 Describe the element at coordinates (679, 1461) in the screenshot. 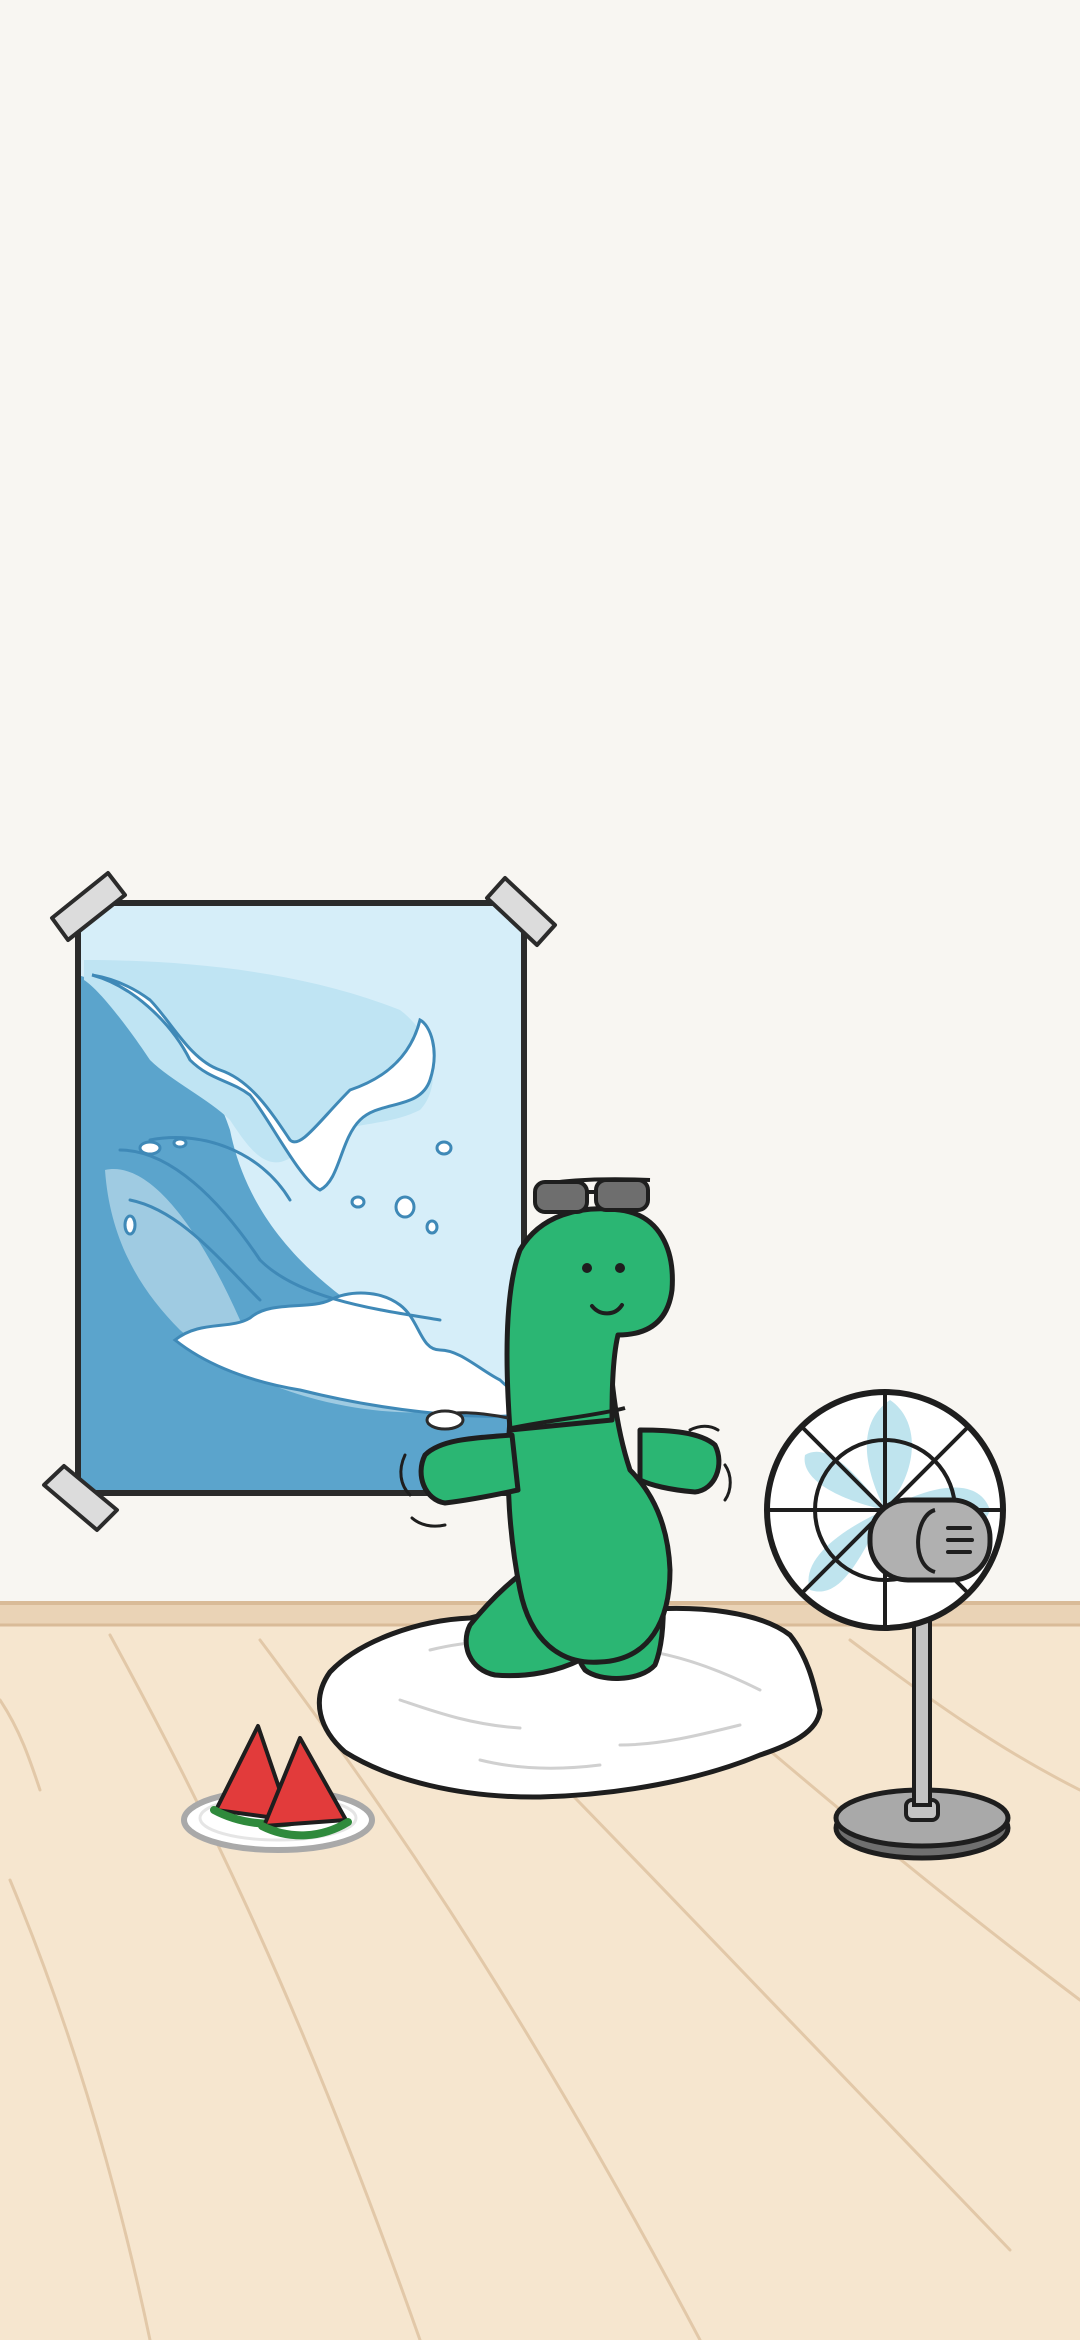

I see `dino-right-arm` at that location.